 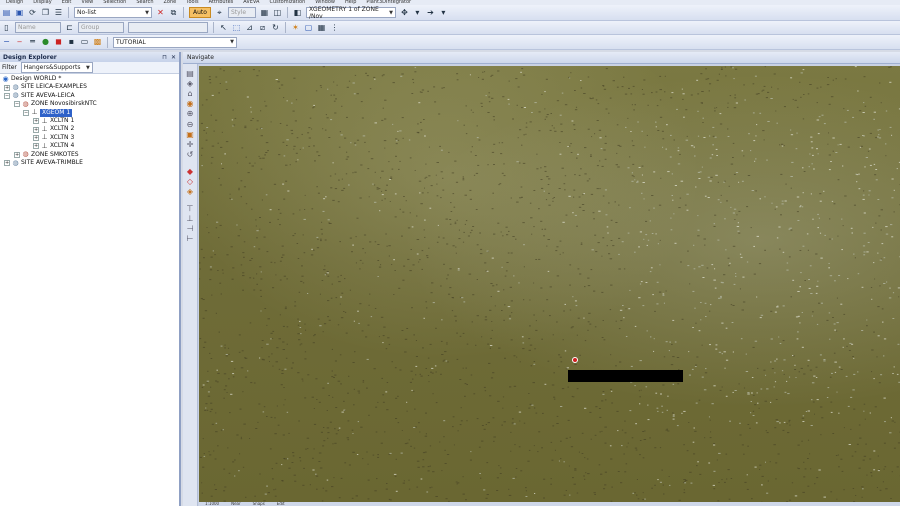 I want to click on folder-icon: ▭, so click(x=84, y=42).